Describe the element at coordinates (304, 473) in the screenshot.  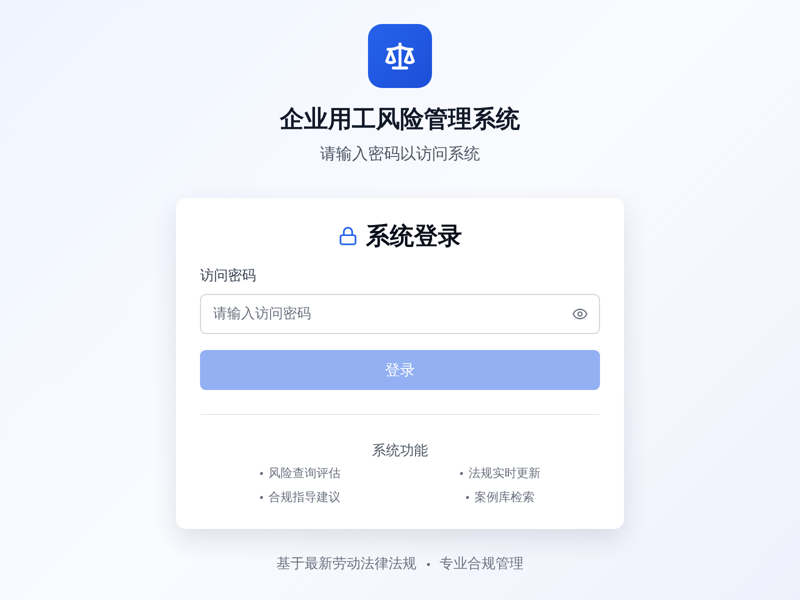
I see `feature-item: 风险查询评估` at that location.